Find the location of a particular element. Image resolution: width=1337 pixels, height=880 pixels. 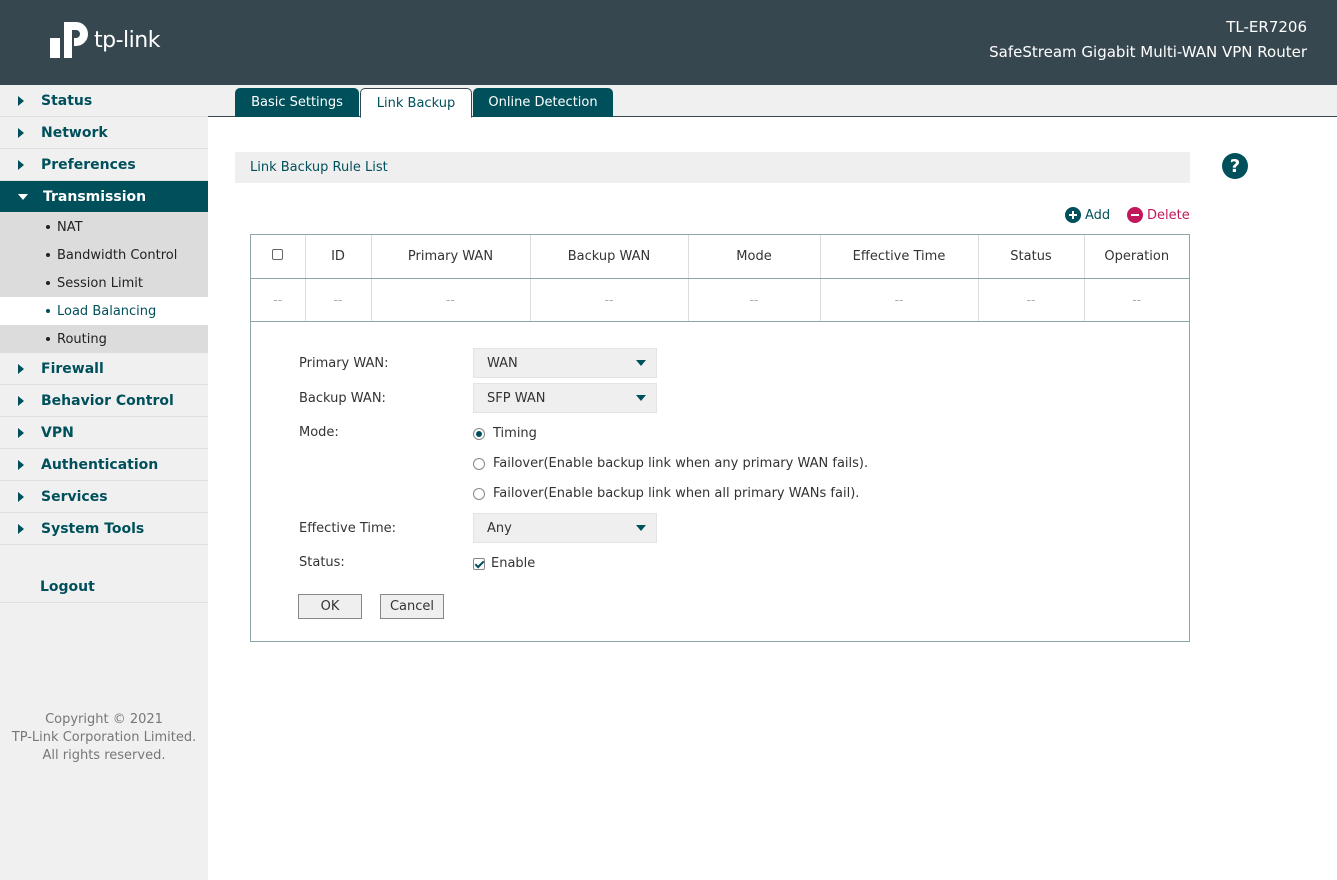

sidebar-item-label: Firewall is located at coordinates (72, 368).